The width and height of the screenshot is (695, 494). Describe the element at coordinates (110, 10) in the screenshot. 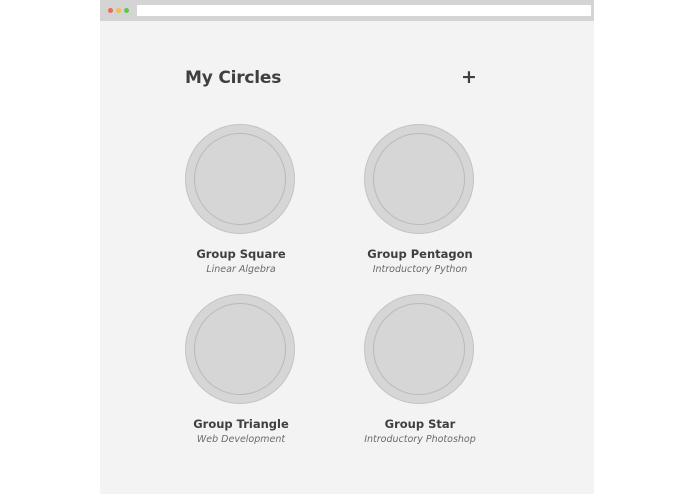

I see `close-window-button` at that location.